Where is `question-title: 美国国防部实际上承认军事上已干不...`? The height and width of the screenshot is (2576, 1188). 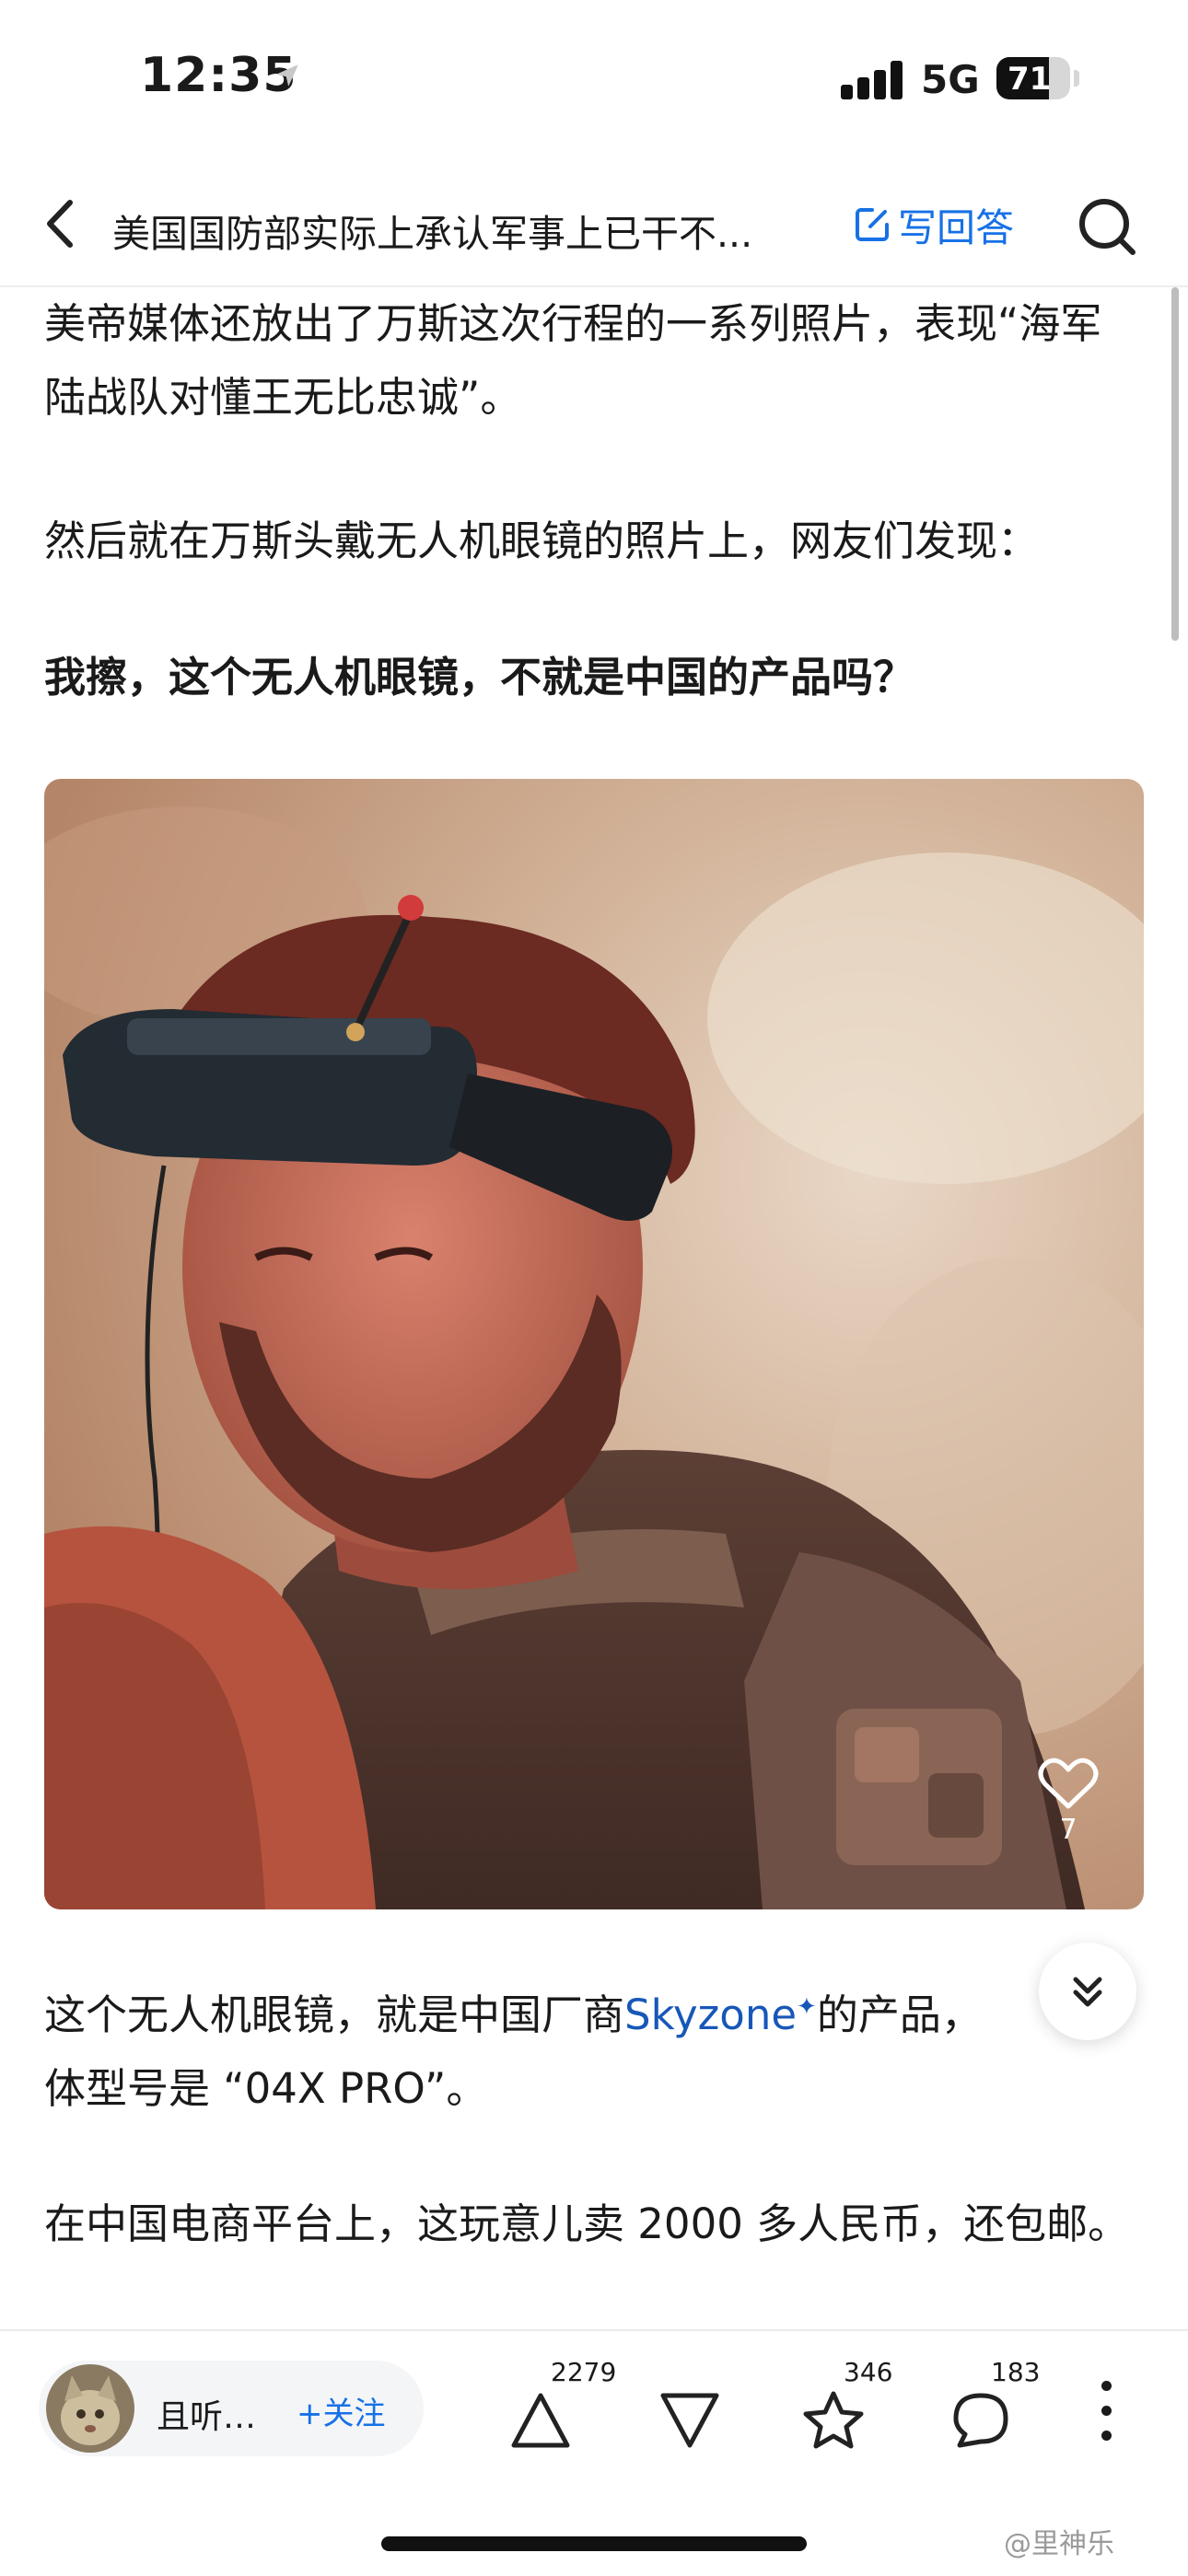 question-title: 美国国防部实际上承认军事上已干不... is located at coordinates (466, 230).